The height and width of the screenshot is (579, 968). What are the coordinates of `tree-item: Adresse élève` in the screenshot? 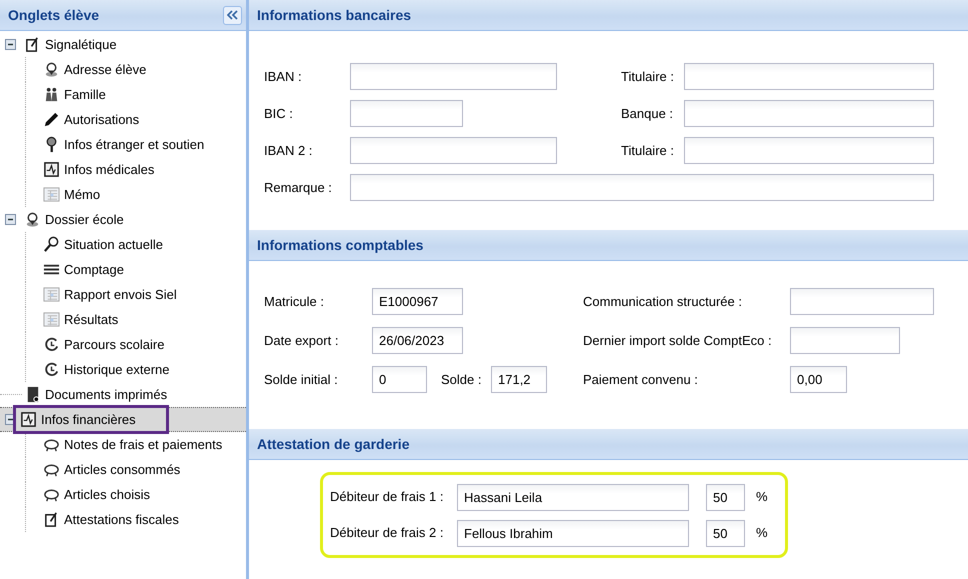 It's located at (94, 70).